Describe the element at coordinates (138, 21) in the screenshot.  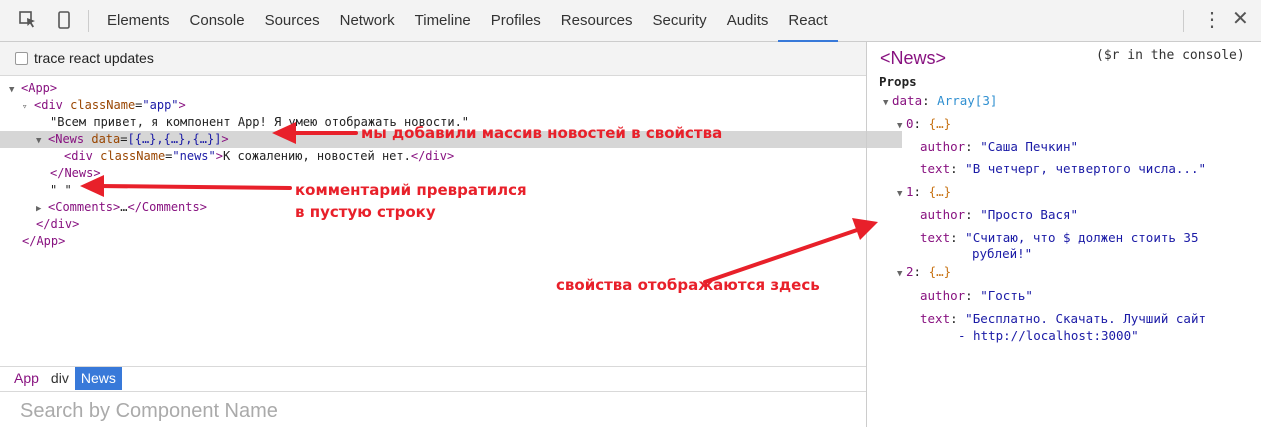
I see `tab-elements: Elements` at that location.